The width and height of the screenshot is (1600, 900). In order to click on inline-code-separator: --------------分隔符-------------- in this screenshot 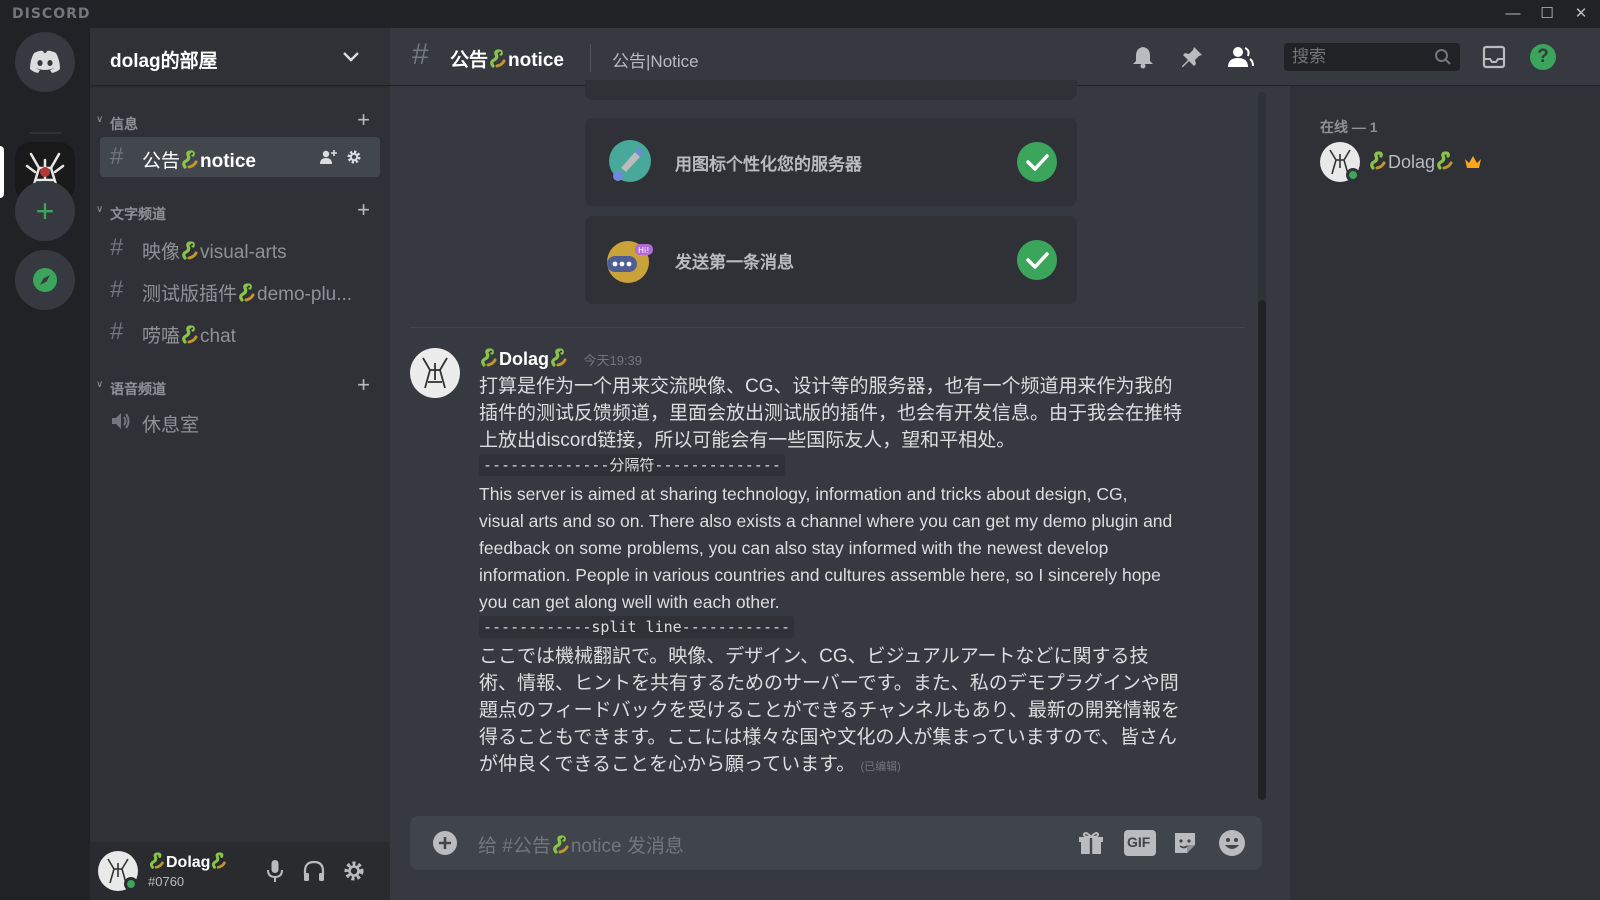, I will do `click(632, 465)`.